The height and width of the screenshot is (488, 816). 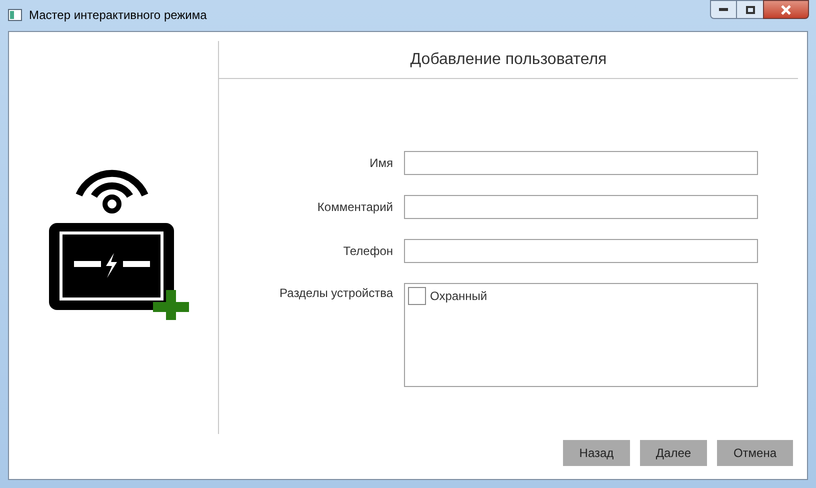 What do you see at coordinates (755, 453) in the screenshot?
I see `wizard-button: Отмена` at bounding box center [755, 453].